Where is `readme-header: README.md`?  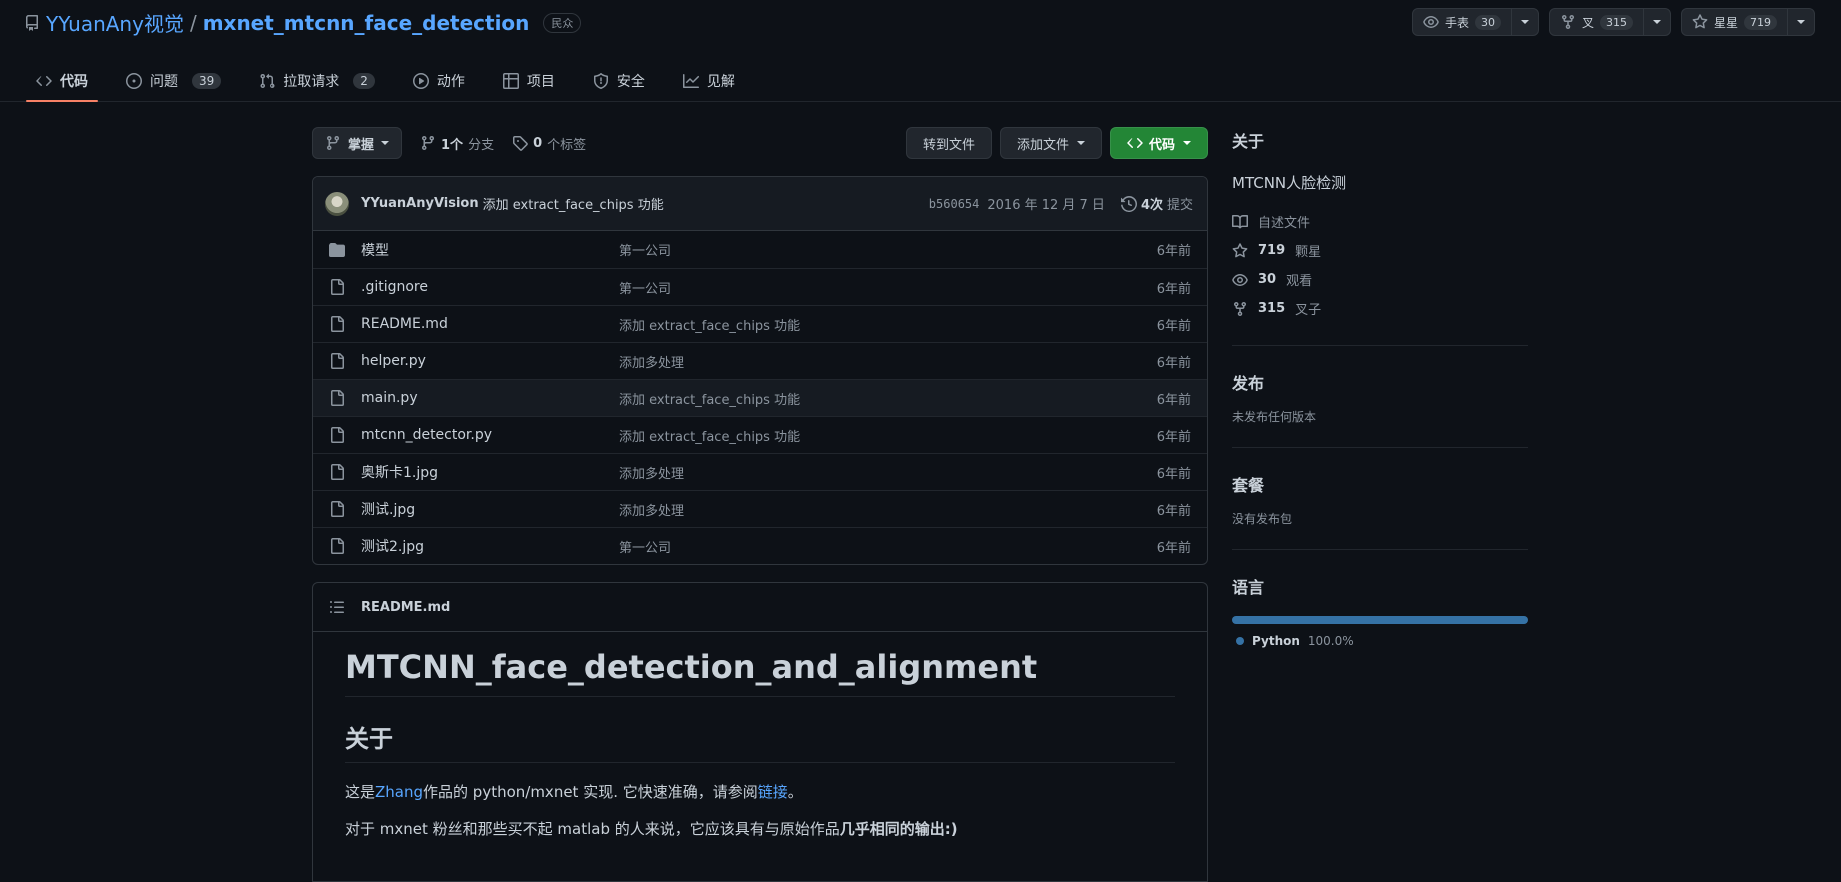 readme-header: README.md is located at coordinates (760, 607).